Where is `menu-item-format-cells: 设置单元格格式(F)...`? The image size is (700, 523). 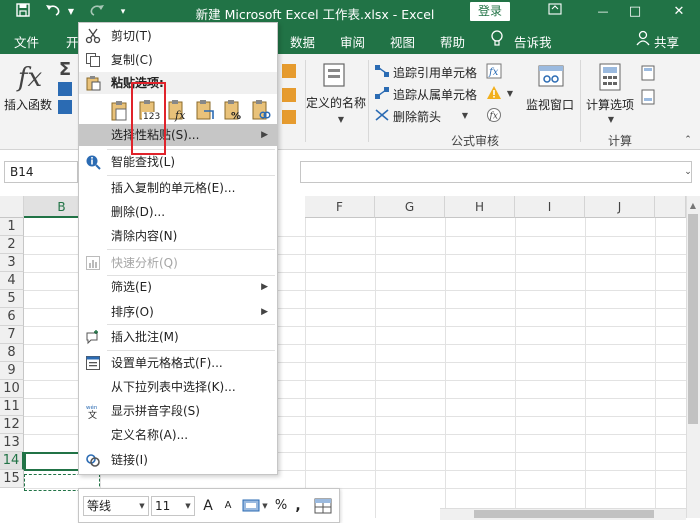 menu-item-format-cells: 设置单元格格式(F)... is located at coordinates (178, 363).